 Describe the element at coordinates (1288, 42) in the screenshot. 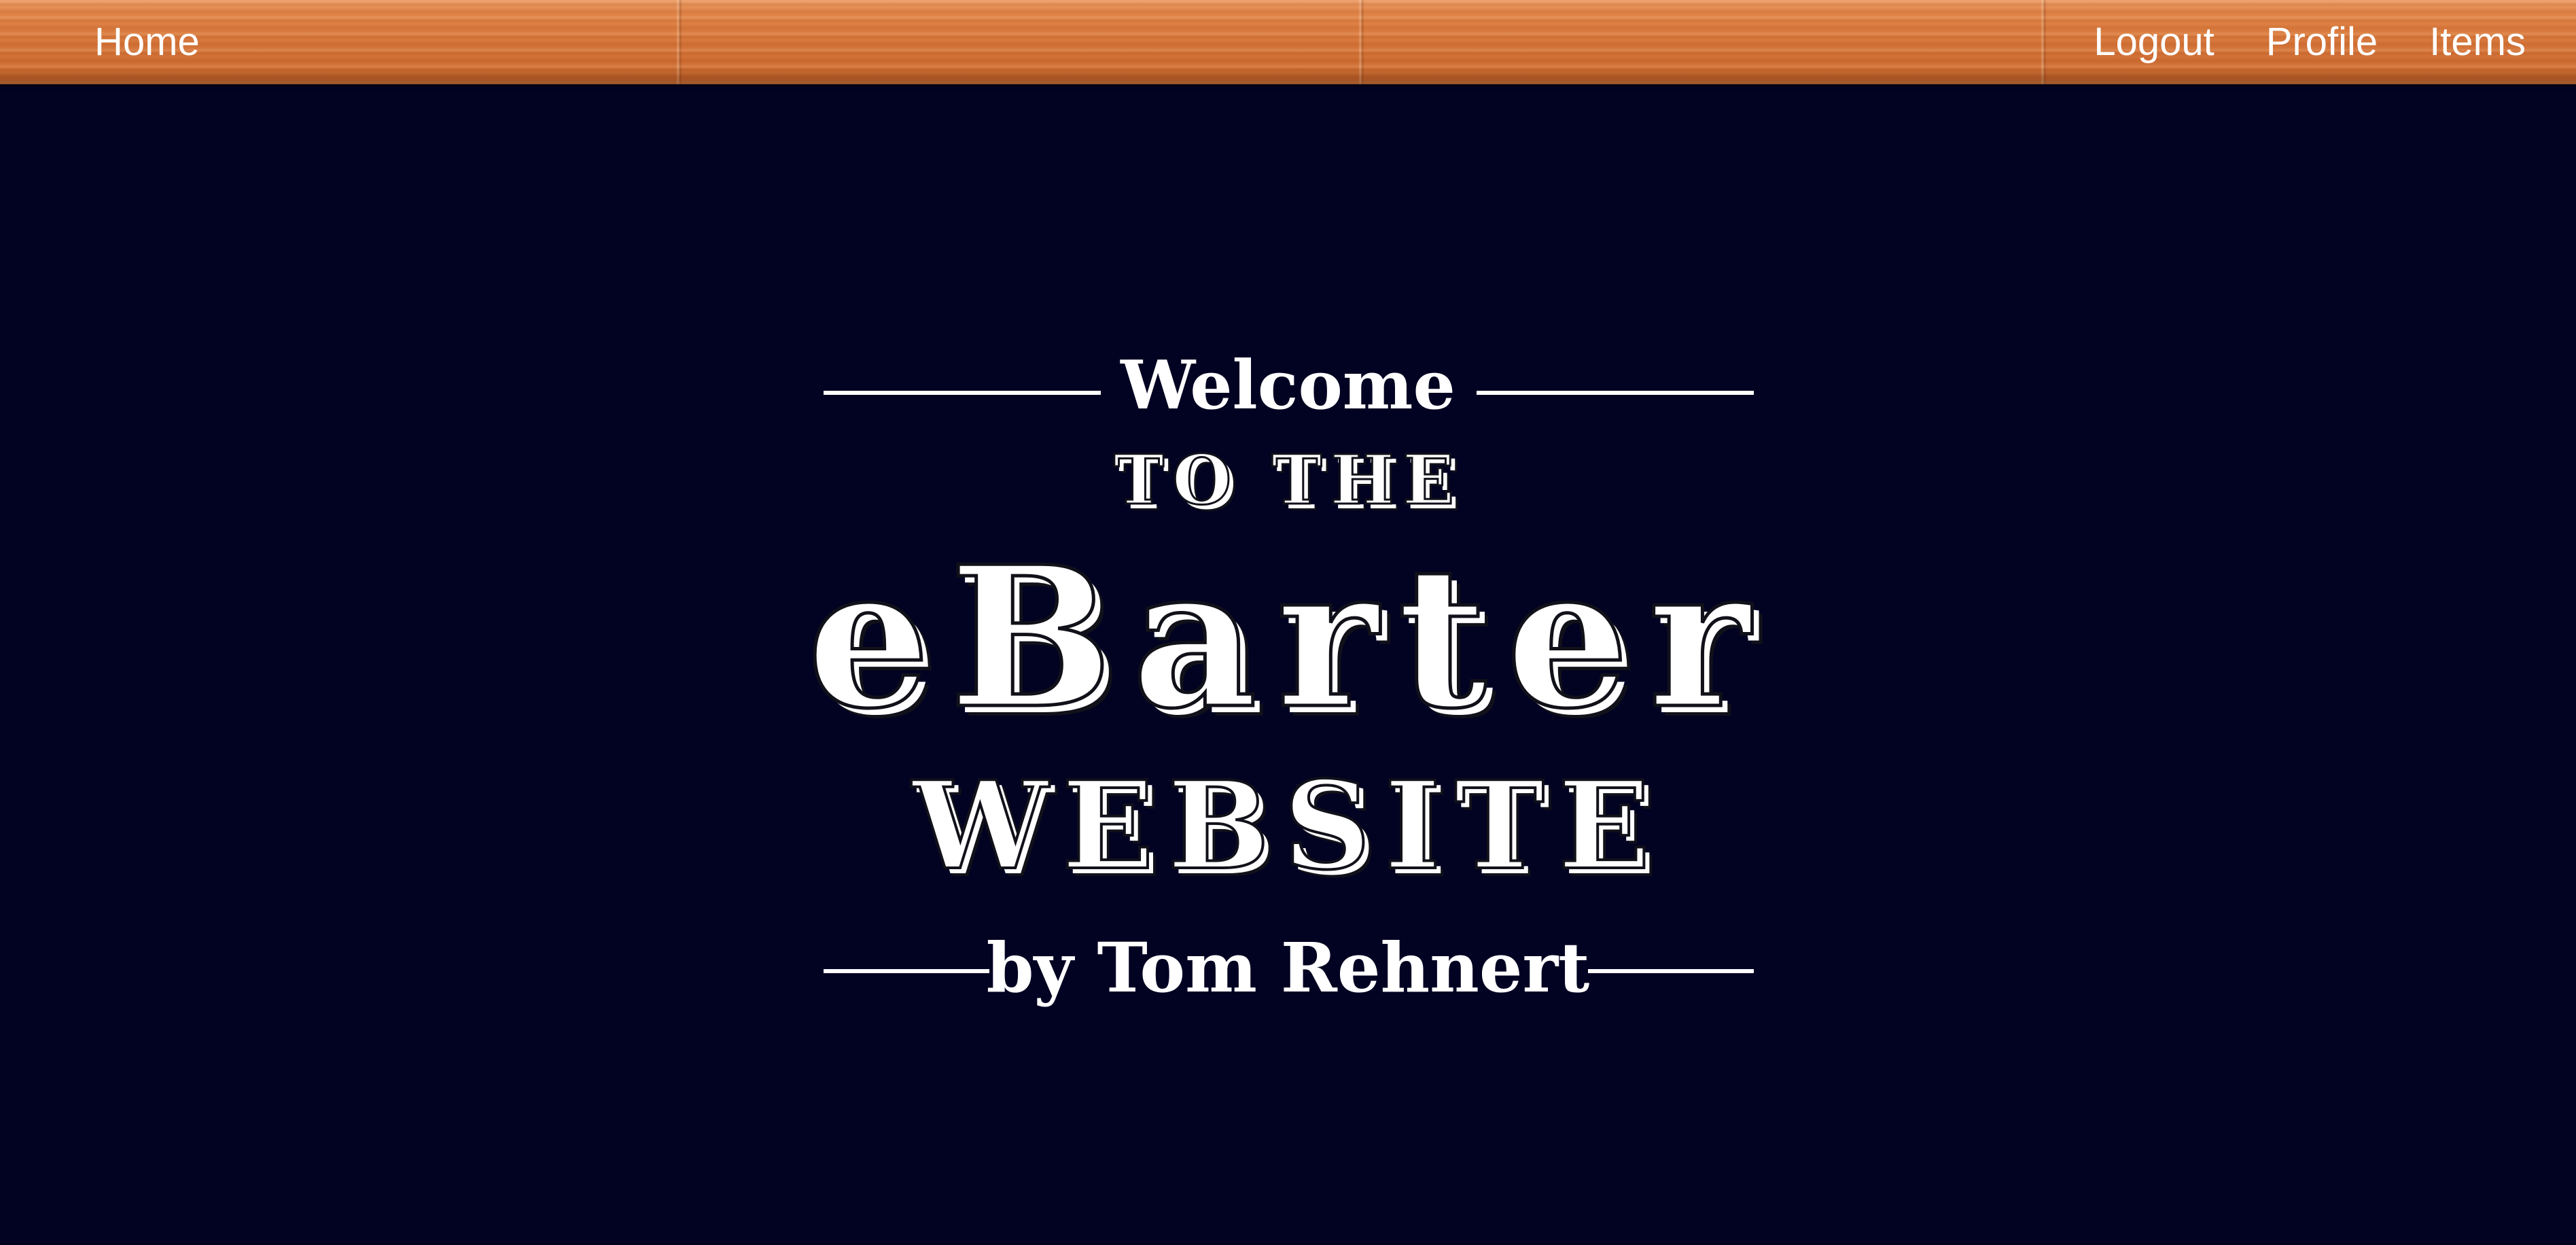

I see `top-navbar: Home Logout Profile Items` at that location.